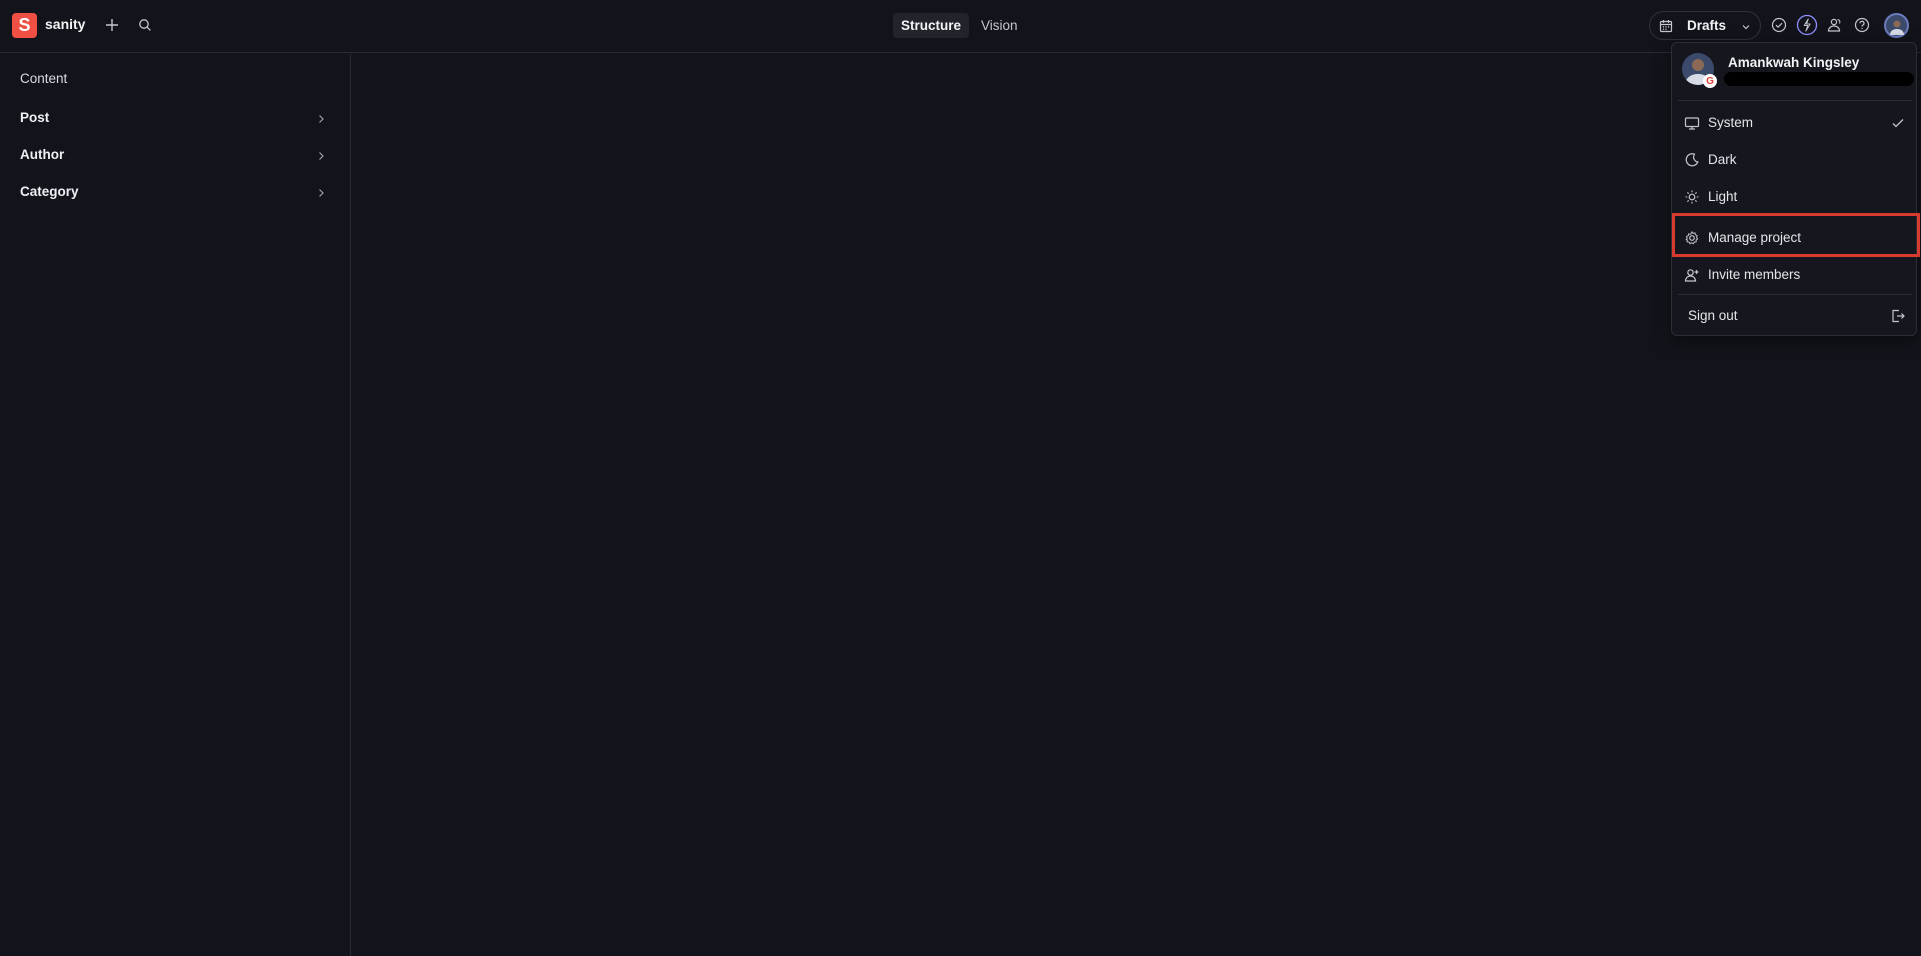  What do you see at coordinates (42, 154) in the screenshot?
I see `sidebar-item-label: Author` at bounding box center [42, 154].